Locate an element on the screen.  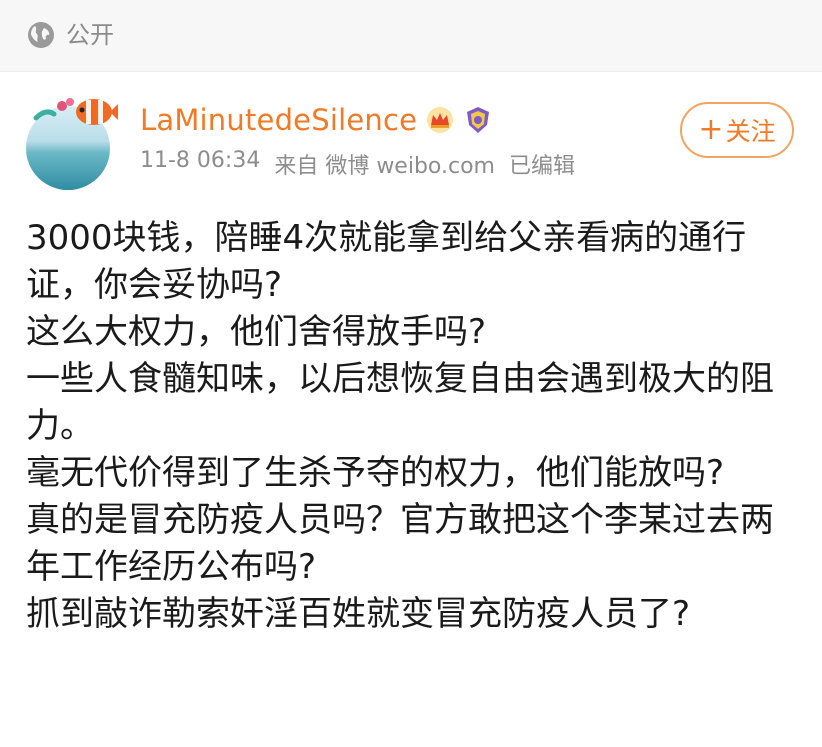
post-source: 来自 微博 weibo.com is located at coordinates (384, 164).